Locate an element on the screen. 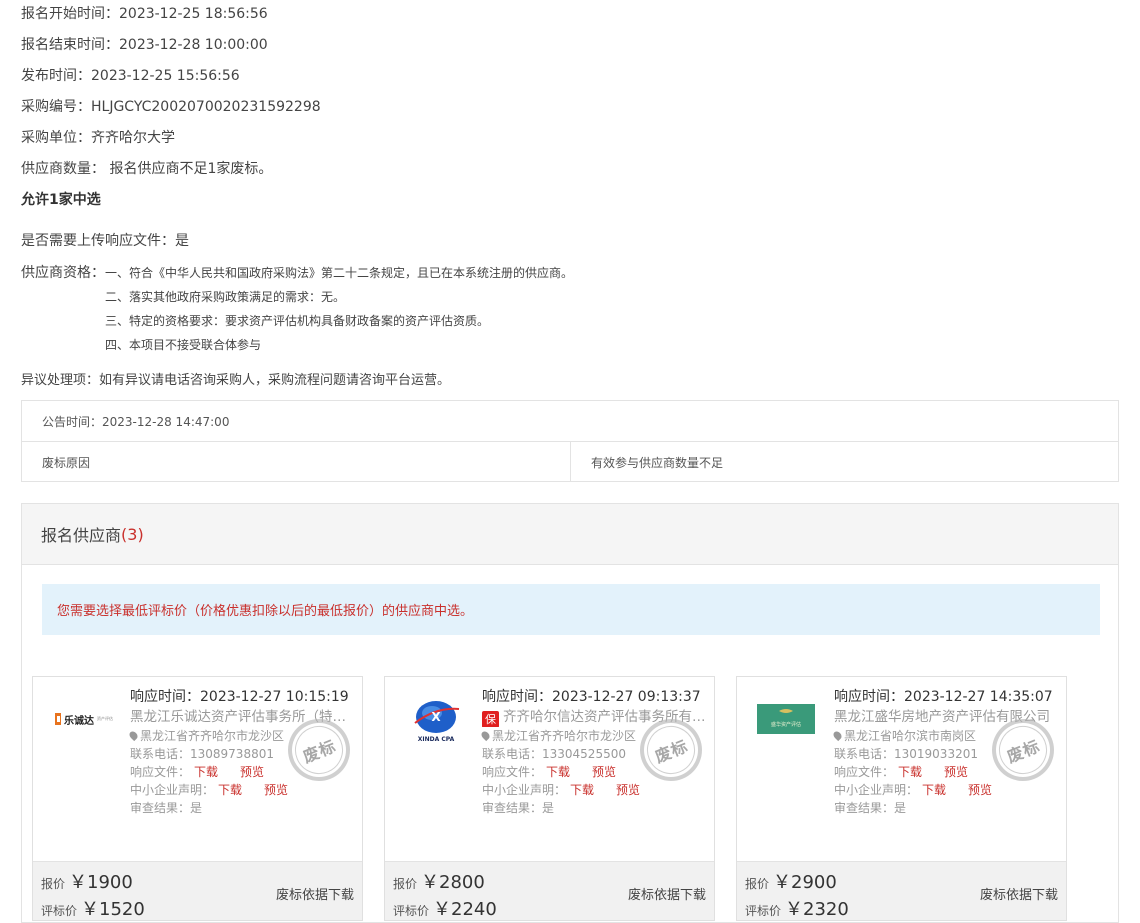 Image resolution: width=1140 pixels, height=923 pixels. svg-text: 资产评估 is located at coordinates (105, 718).